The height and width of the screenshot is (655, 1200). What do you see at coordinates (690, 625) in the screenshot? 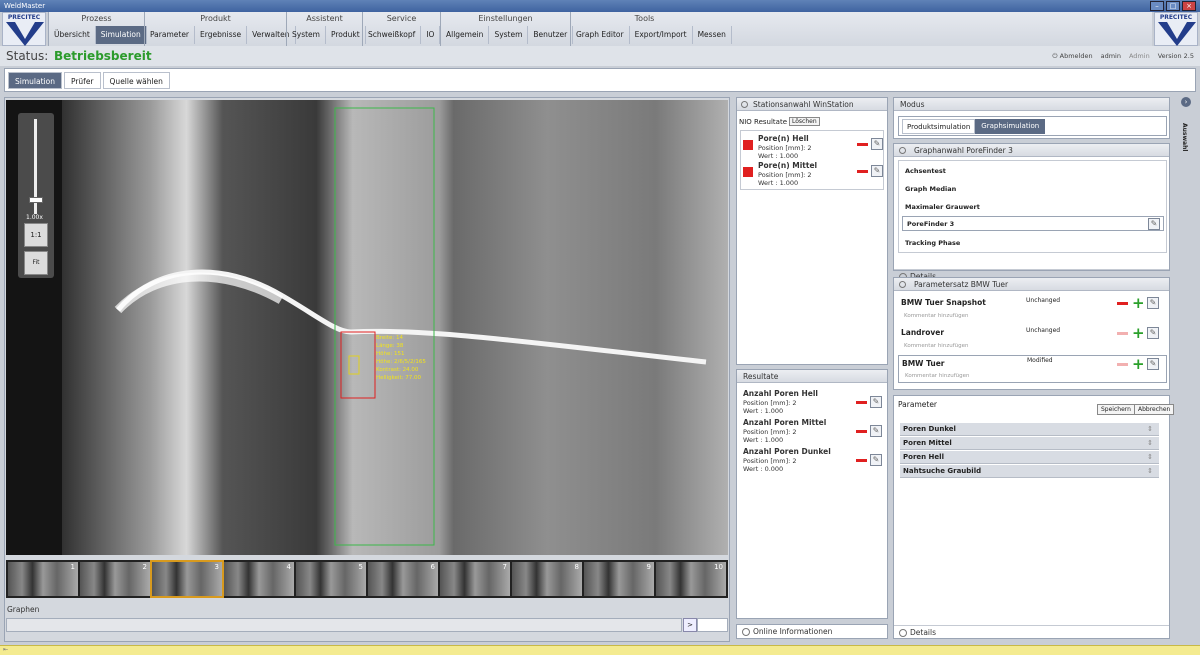
I see `graphen-next-button: >` at bounding box center [690, 625].